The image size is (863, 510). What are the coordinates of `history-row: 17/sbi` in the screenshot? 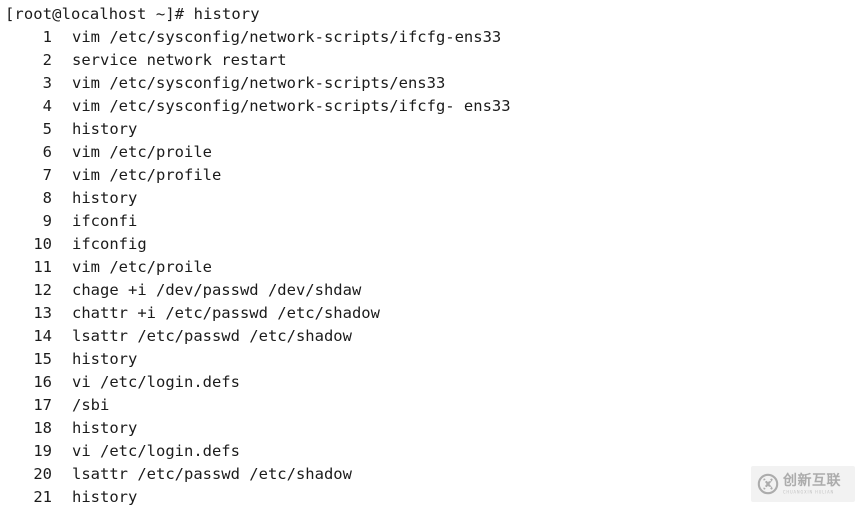 It's located at (431, 405).